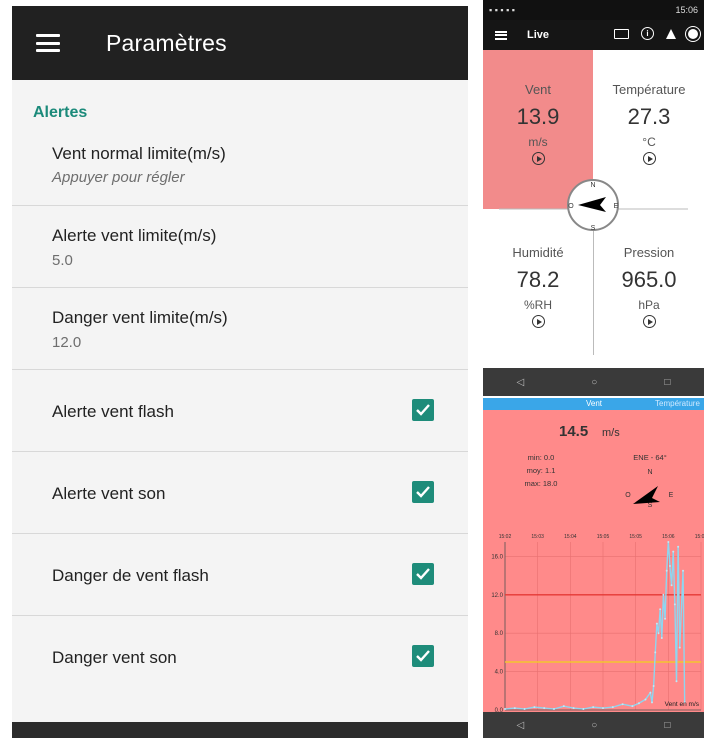 This screenshot has height=738, width=712. I want to click on cell-label: Vent, so click(538, 89).